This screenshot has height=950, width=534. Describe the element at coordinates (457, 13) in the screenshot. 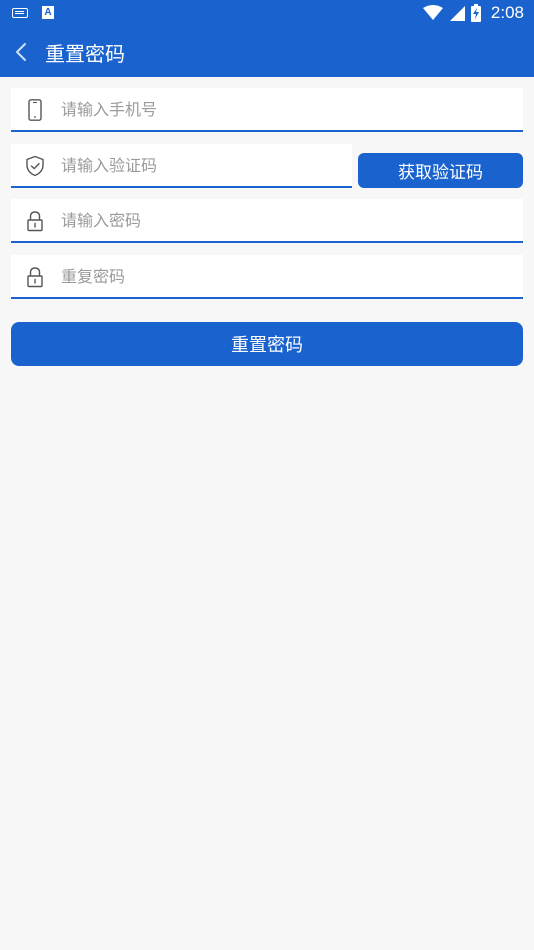

I see `signal-icon` at that location.